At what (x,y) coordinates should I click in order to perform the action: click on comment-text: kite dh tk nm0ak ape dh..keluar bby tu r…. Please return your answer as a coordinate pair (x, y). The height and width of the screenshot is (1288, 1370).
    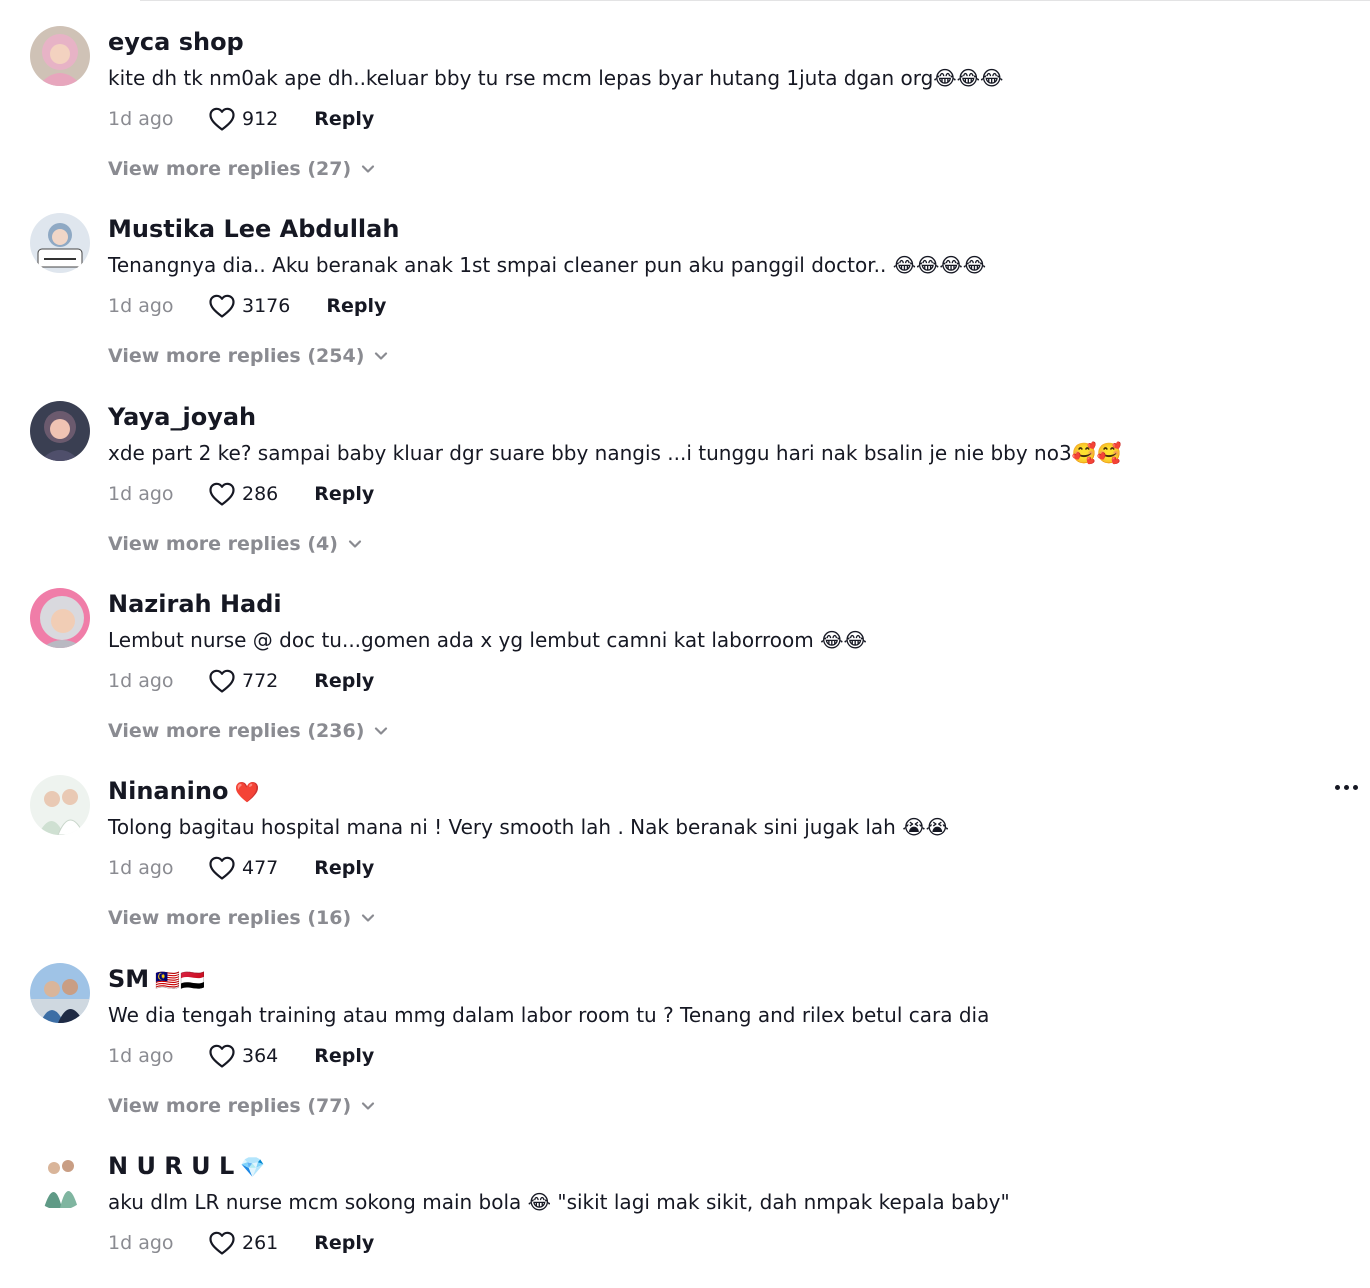
    Looking at the image, I should click on (556, 78).